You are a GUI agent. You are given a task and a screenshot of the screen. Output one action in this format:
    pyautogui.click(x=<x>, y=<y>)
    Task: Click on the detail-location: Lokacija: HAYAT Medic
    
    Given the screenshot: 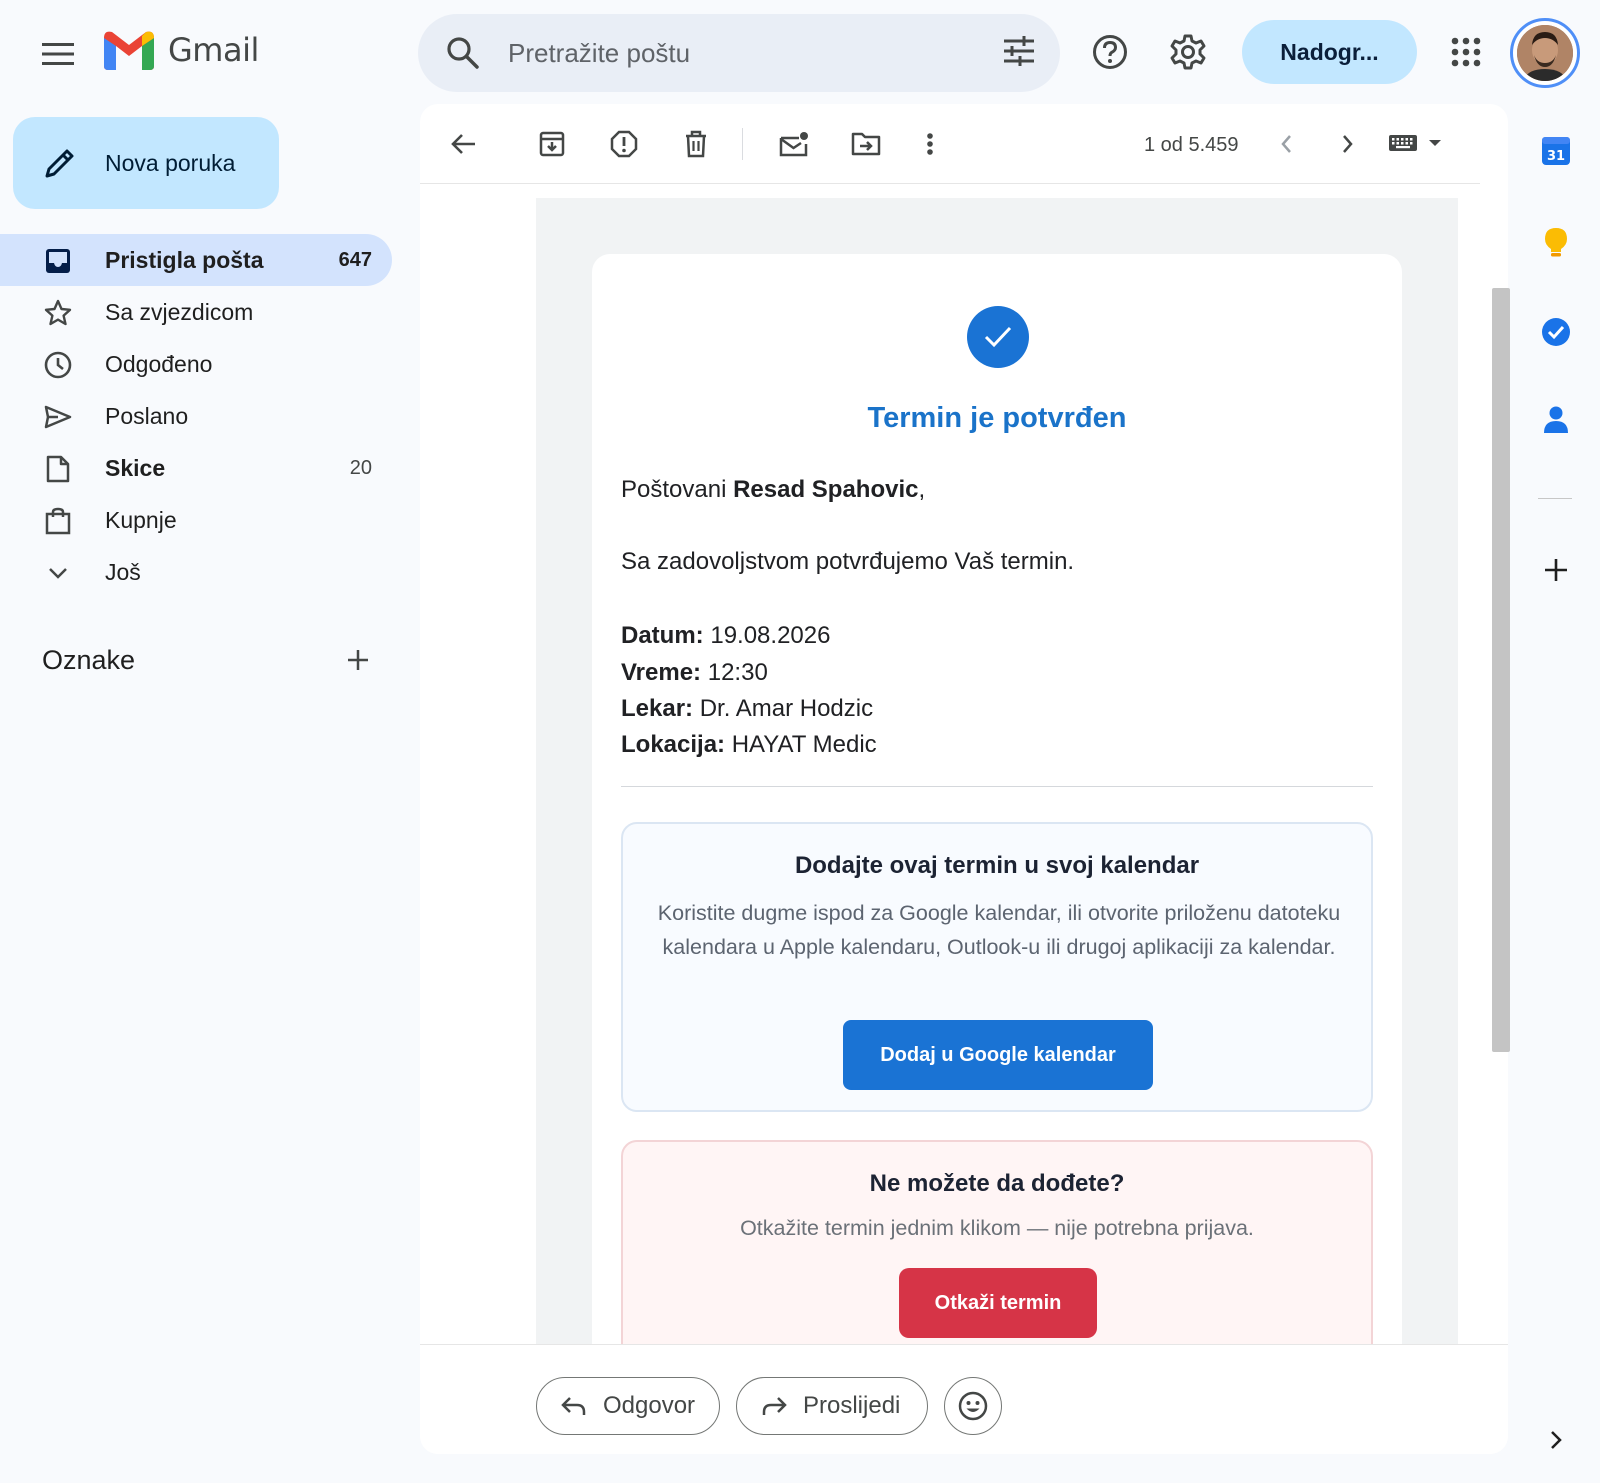 What is the action you would take?
    pyautogui.click(x=749, y=744)
    